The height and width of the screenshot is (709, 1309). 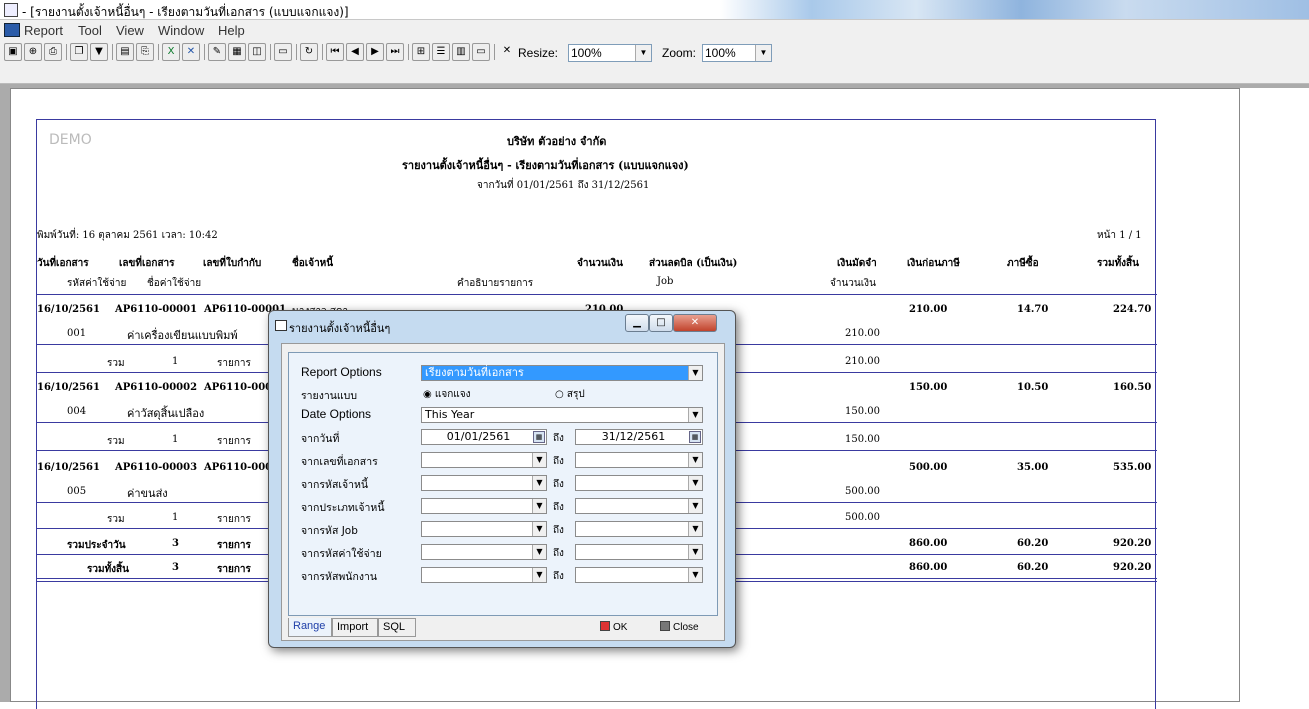 I want to click on to-job-select: ▼, so click(x=639, y=529).